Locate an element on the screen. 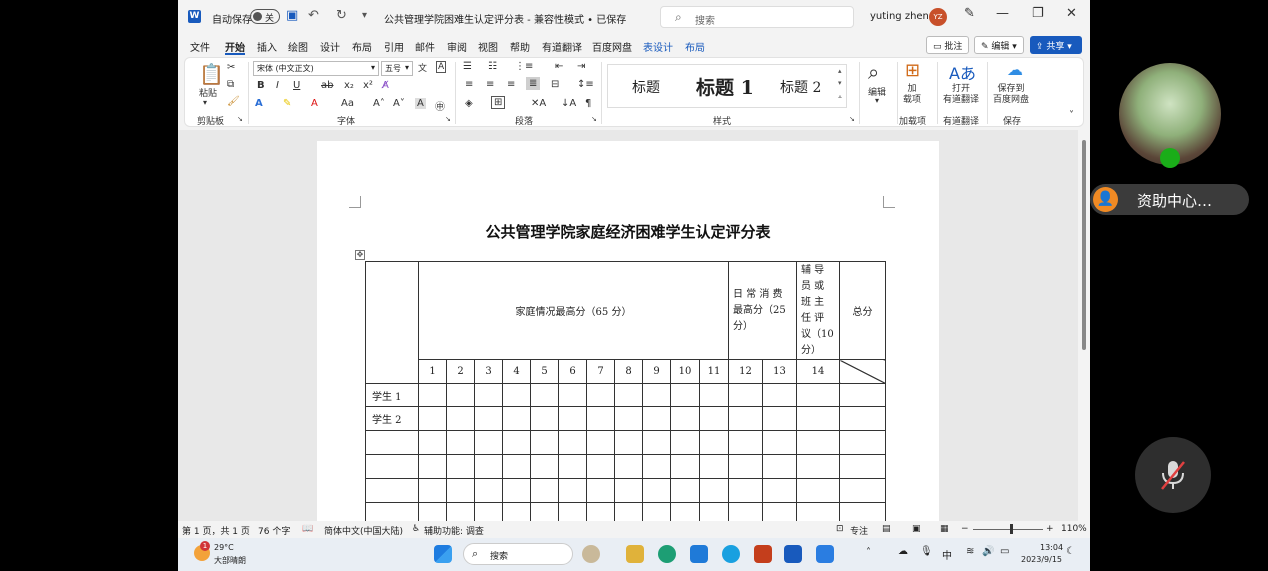  highlight-icon: ✎ is located at coordinates (287, 103).